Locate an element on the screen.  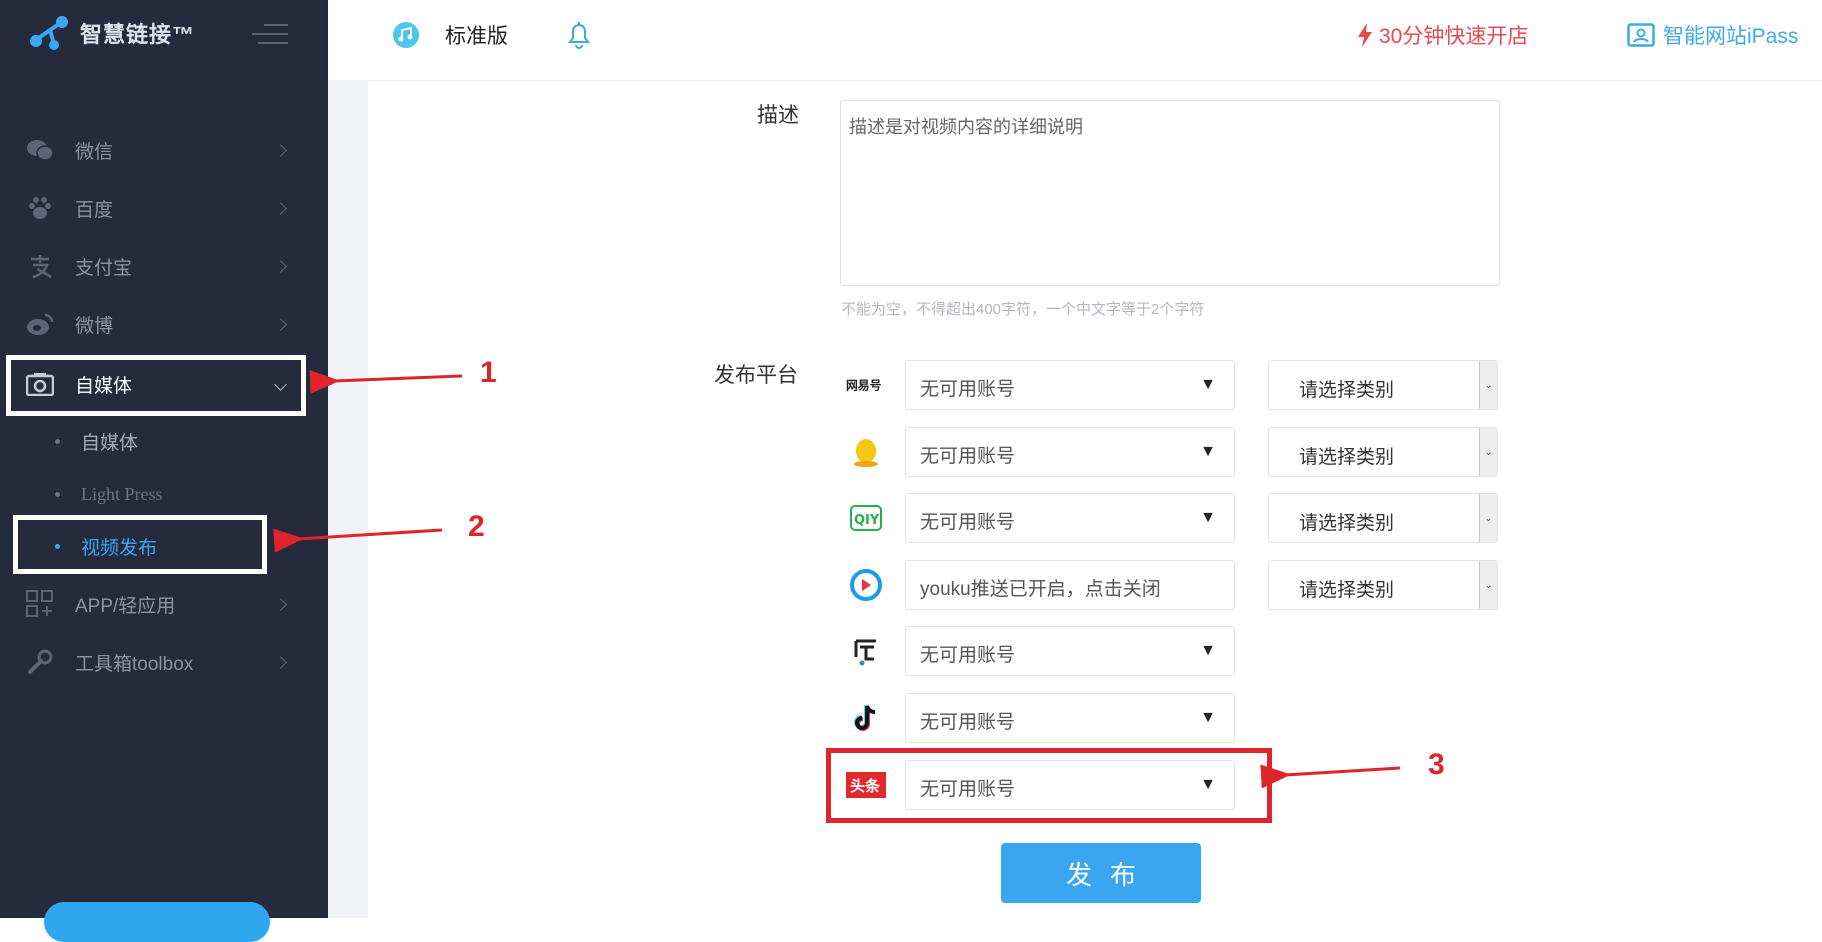
annotation-number-1: 1 is located at coordinates (488, 372).